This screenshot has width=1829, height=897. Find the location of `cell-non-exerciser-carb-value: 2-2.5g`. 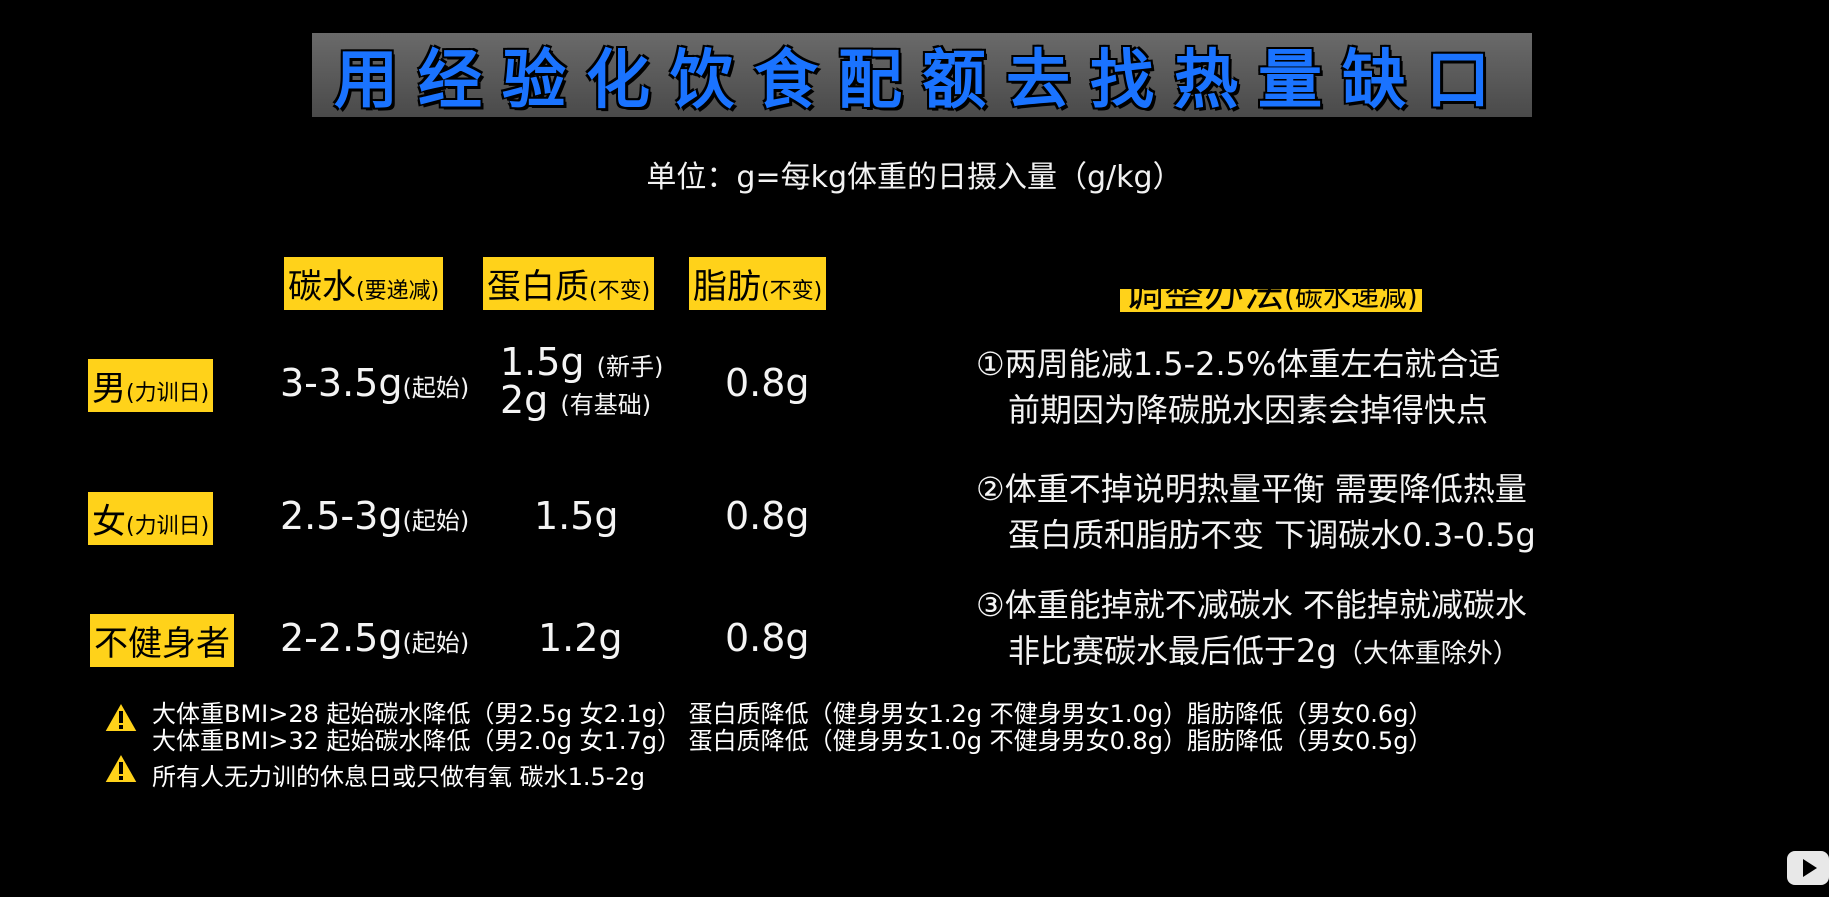

cell-non-exerciser-carb-value: 2-2.5g is located at coordinates (341, 638).